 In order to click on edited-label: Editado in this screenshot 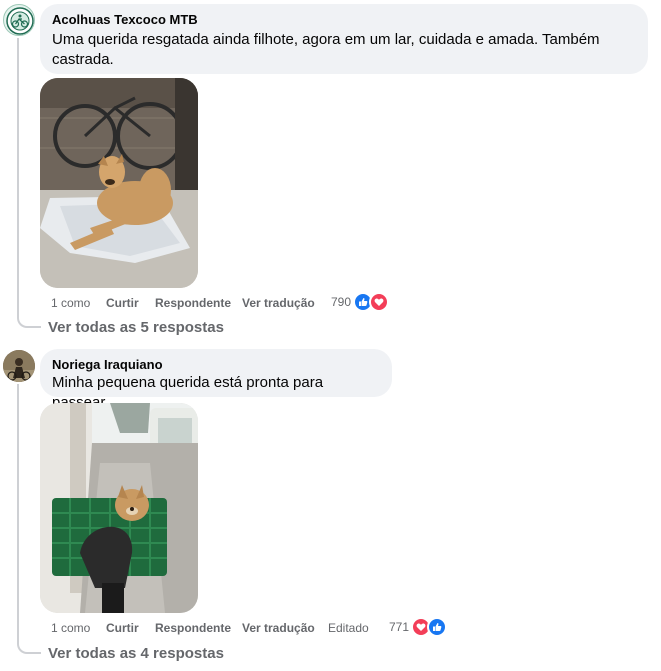, I will do `click(348, 628)`.